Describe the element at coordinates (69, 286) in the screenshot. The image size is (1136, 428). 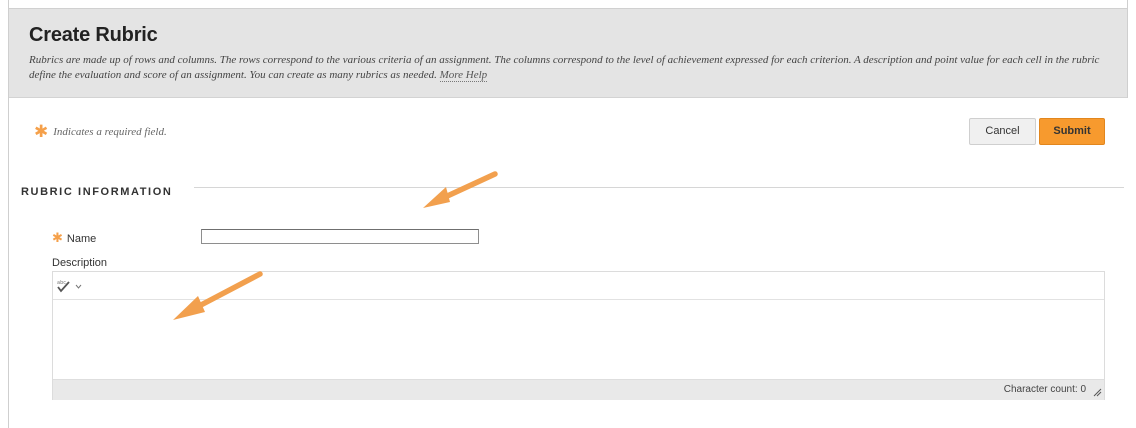
I see `spellcheck-icon: abc` at that location.